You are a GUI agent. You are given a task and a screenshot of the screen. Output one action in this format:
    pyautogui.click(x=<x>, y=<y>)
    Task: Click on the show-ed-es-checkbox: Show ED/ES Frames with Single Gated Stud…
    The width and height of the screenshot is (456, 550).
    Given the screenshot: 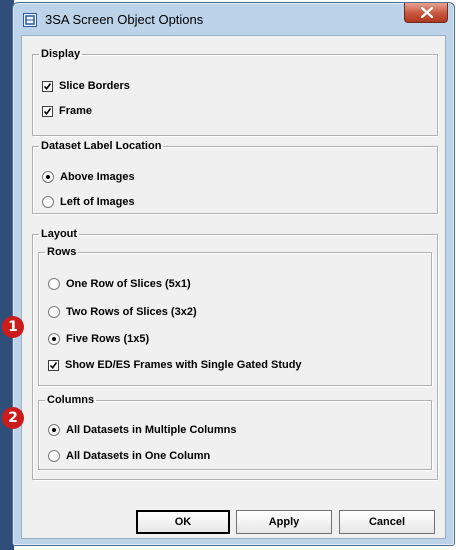 What is the action you would take?
    pyautogui.click(x=175, y=365)
    